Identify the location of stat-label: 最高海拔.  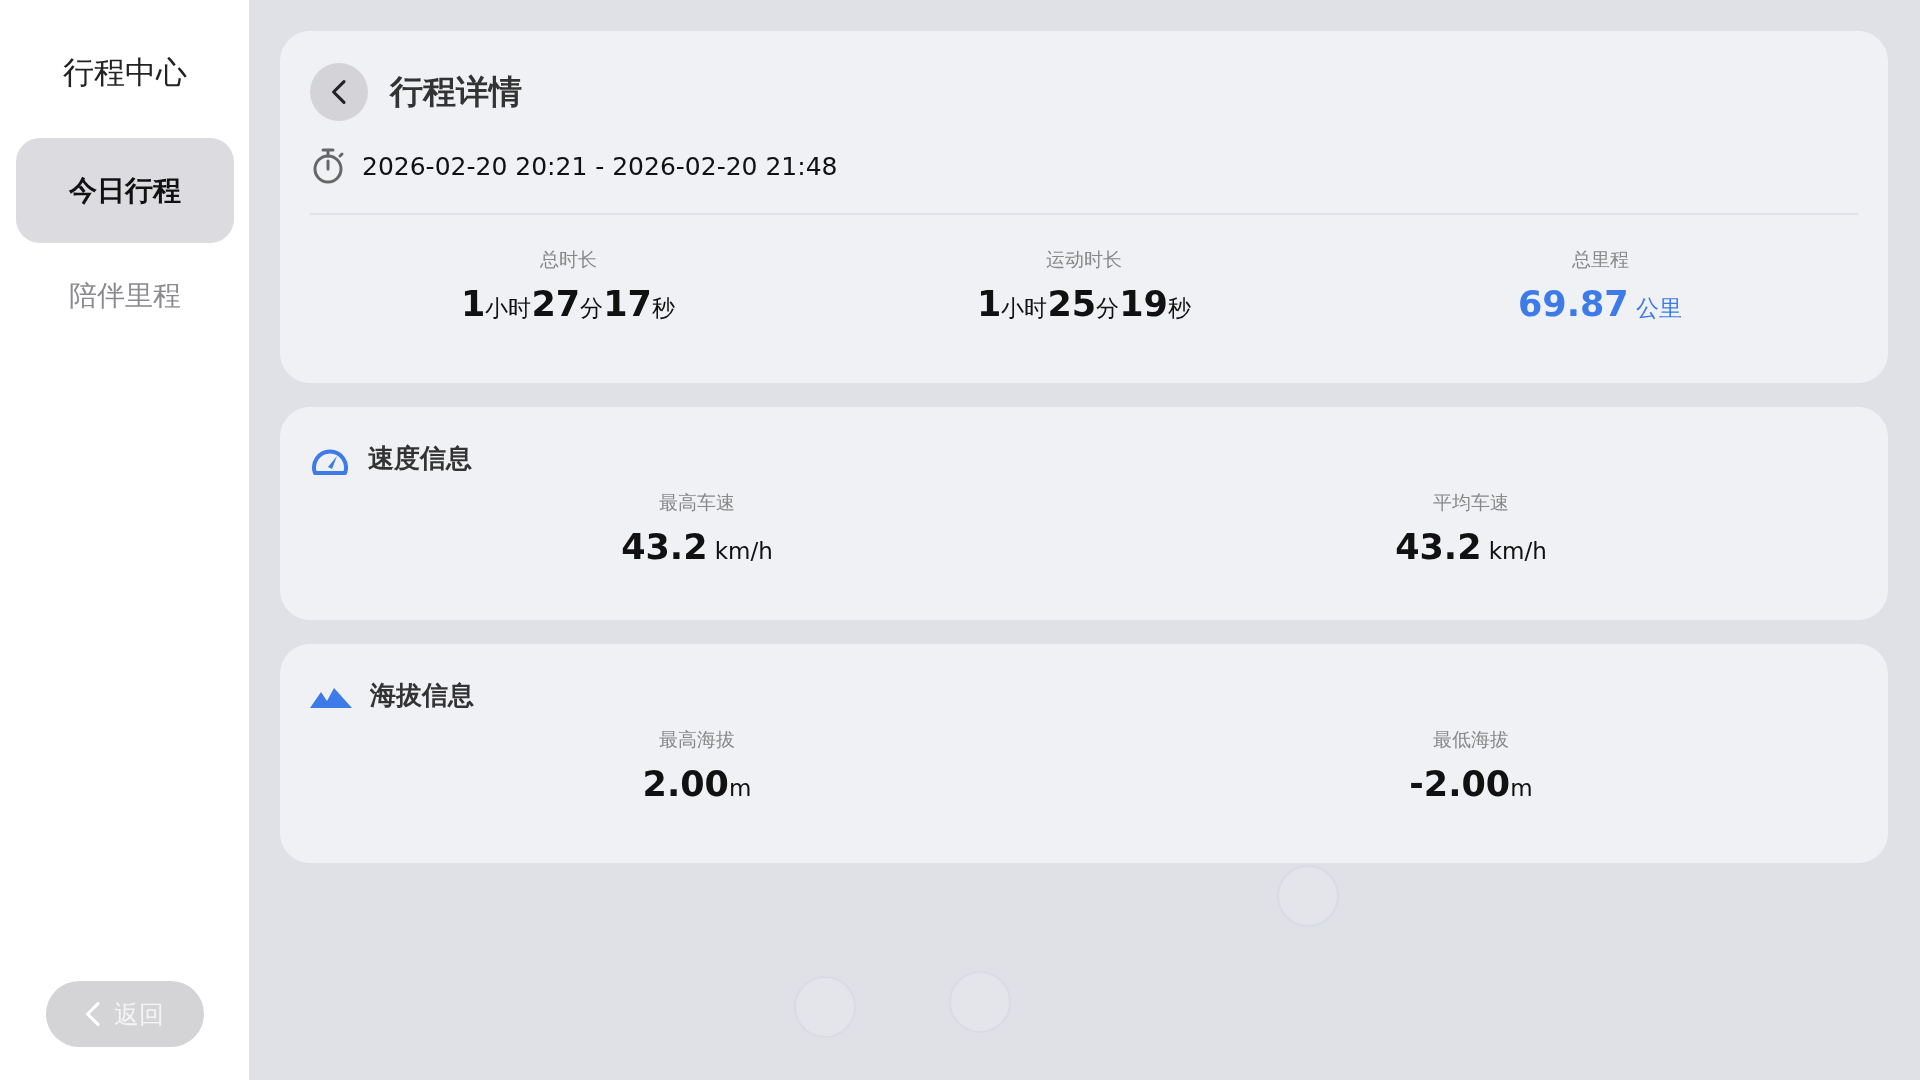
(697, 739).